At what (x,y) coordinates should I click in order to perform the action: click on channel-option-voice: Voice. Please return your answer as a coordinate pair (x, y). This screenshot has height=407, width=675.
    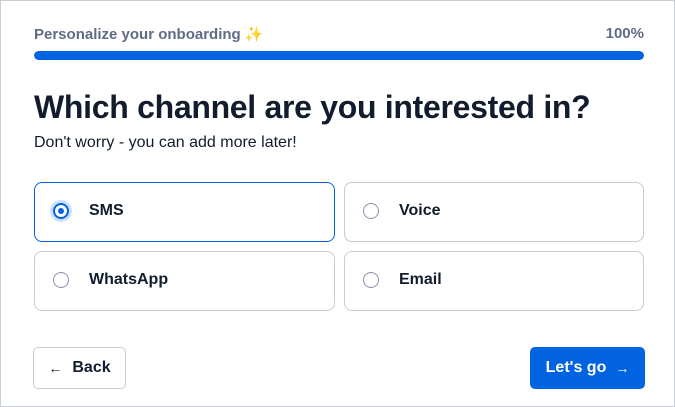
    Looking at the image, I should click on (494, 212).